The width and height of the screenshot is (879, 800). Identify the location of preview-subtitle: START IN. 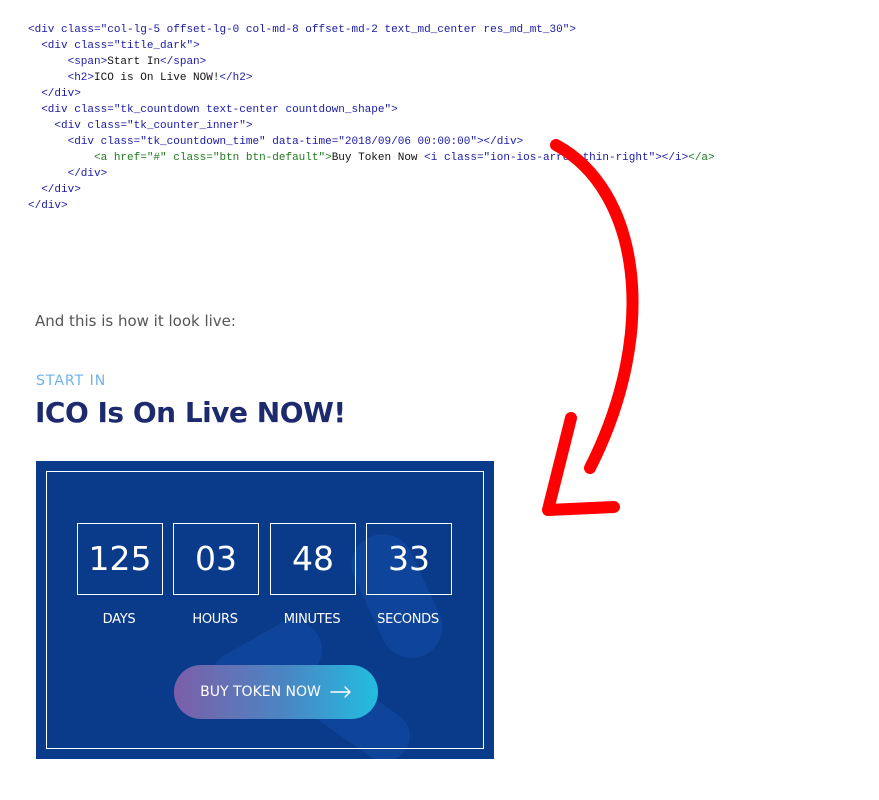
(71, 381).